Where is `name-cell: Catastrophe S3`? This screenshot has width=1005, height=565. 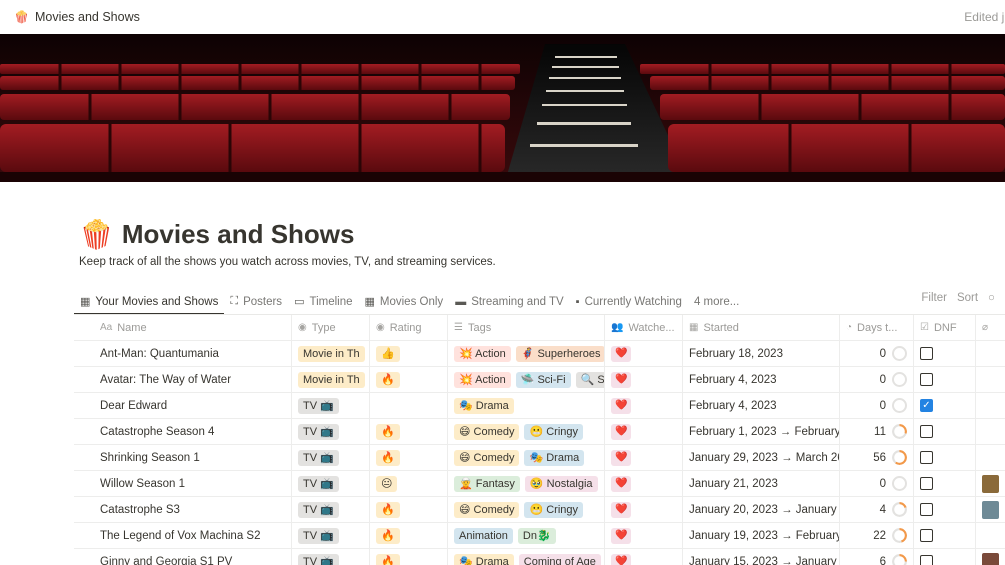 name-cell: Catastrophe S3 is located at coordinates (183, 509).